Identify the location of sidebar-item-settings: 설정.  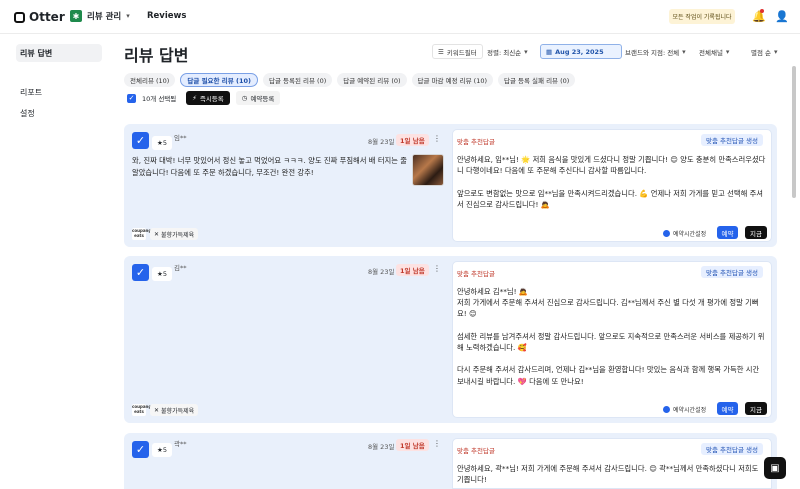
(59, 113).